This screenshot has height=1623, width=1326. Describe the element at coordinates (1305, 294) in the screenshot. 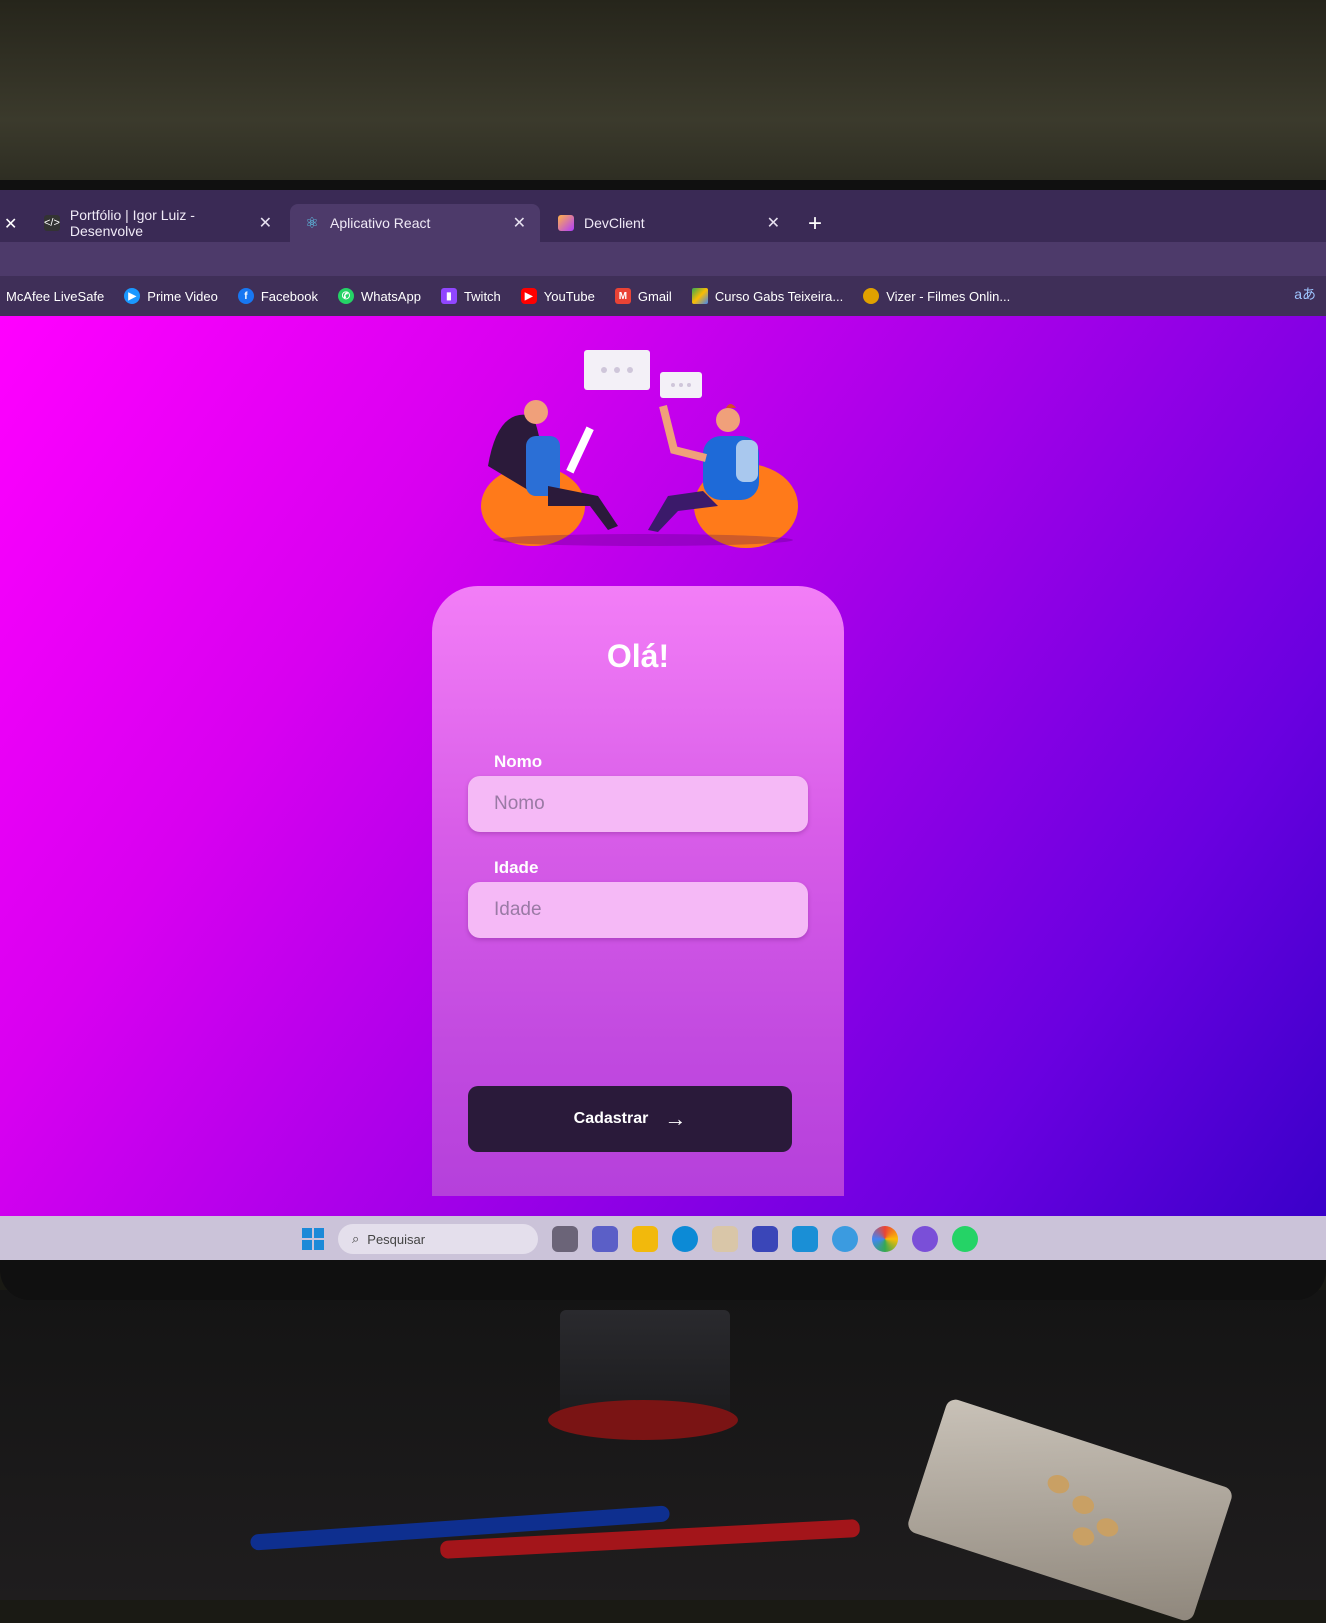

I see `translate-icon: aあ` at that location.